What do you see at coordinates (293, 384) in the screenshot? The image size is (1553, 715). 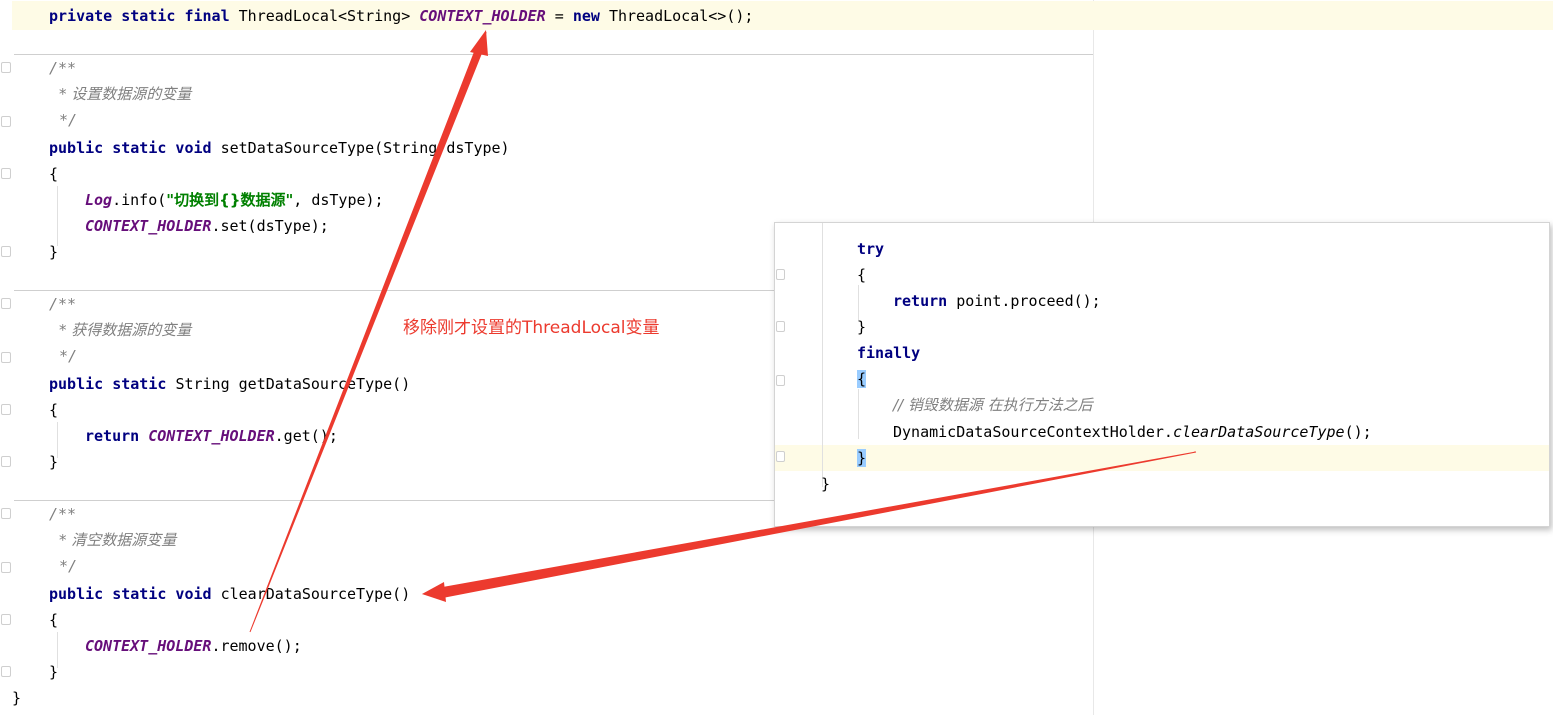 I see `signature-text: String getDataSourceType()` at bounding box center [293, 384].